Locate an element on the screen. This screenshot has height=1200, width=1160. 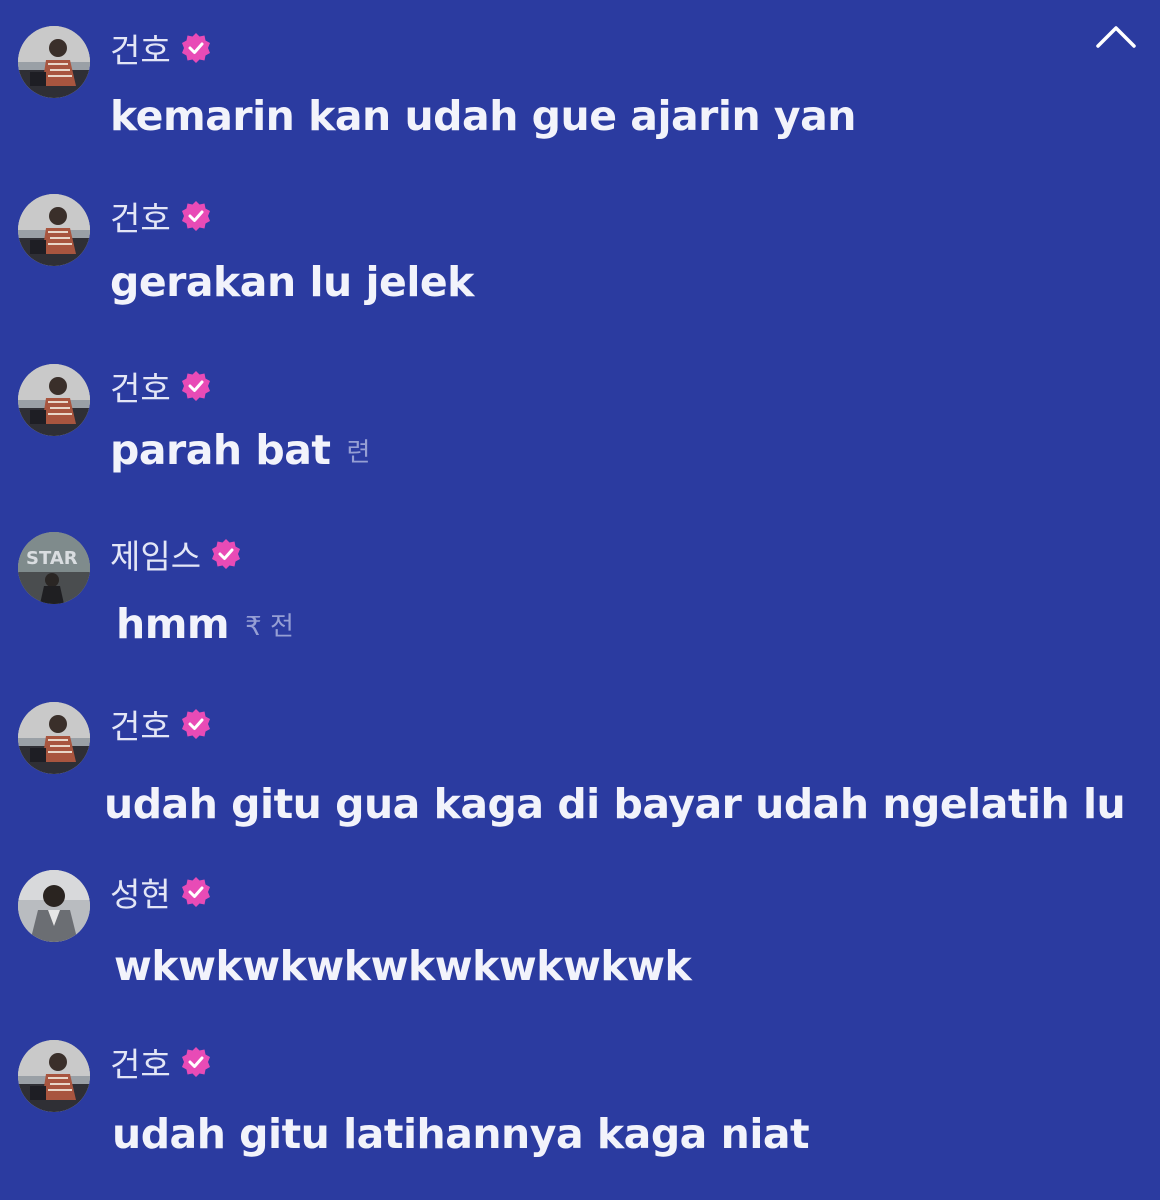
message-text: udah gitu latihannya kaga niat is located at coordinates (461, 1134).